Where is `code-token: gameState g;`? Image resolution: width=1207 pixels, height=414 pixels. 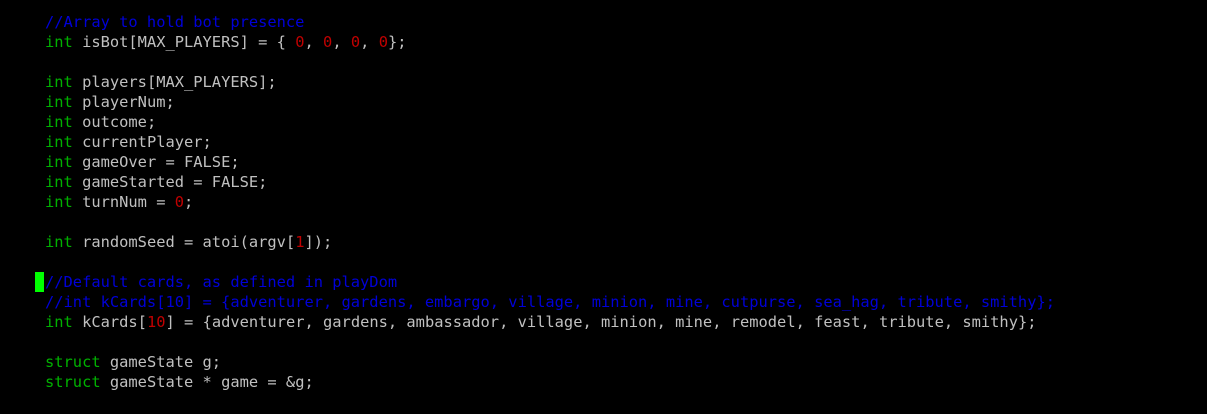 code-token: gameState g; is located at coordinates (161, 362).